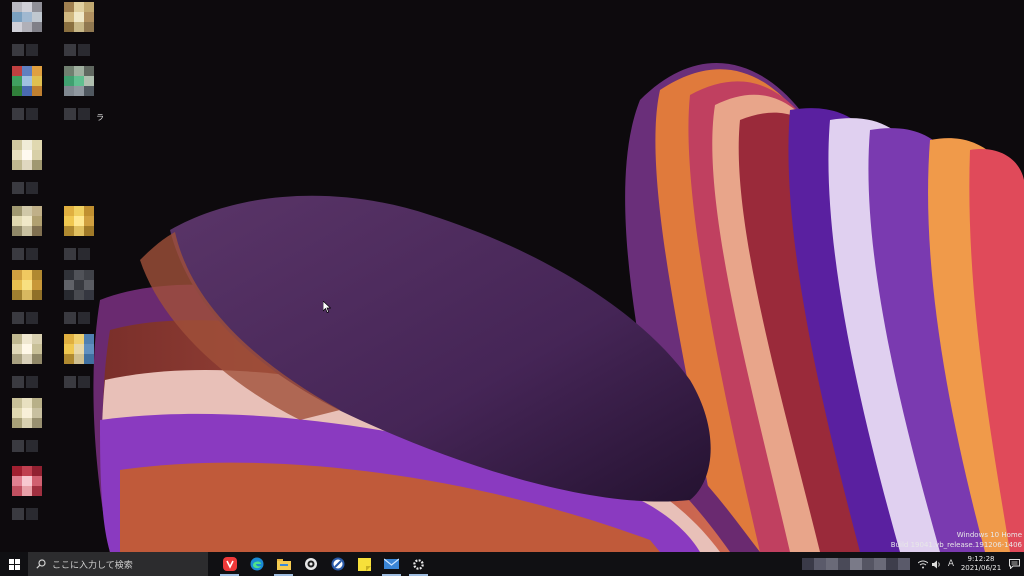  What do you see at coordinates (951, 564) in the screenshot?
I see `ime-indicator: A` at bounding box center [951, 564].